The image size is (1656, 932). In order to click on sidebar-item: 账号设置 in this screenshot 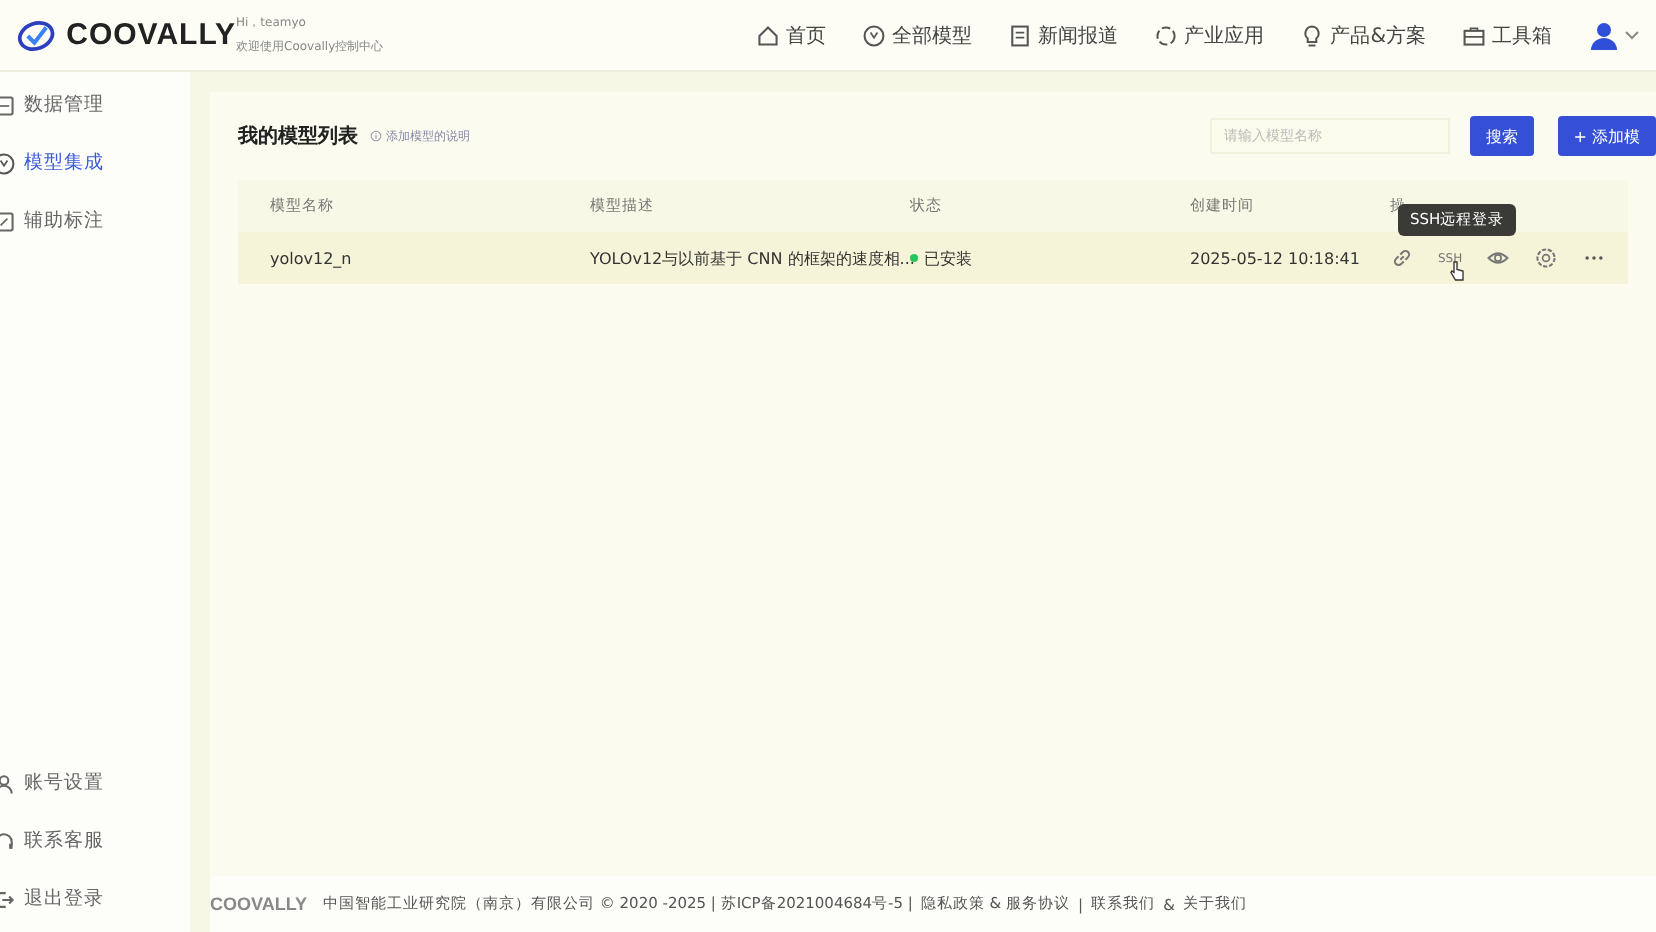, I will do `click(95, 783)`.